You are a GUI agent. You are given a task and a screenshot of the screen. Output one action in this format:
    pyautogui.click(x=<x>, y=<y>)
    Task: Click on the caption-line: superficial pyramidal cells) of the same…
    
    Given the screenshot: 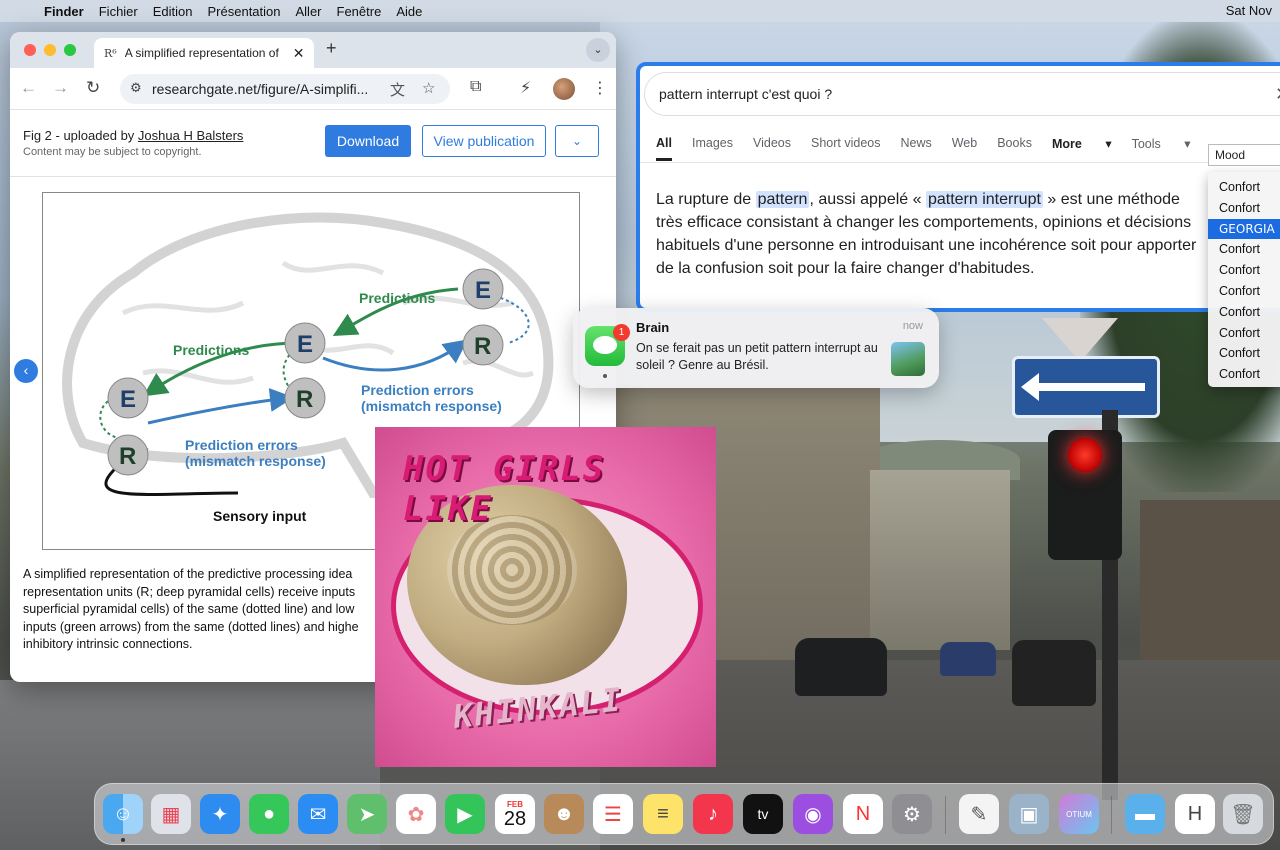 What is the action you would take?
    pyautogui.click(x=189, y=609)
    